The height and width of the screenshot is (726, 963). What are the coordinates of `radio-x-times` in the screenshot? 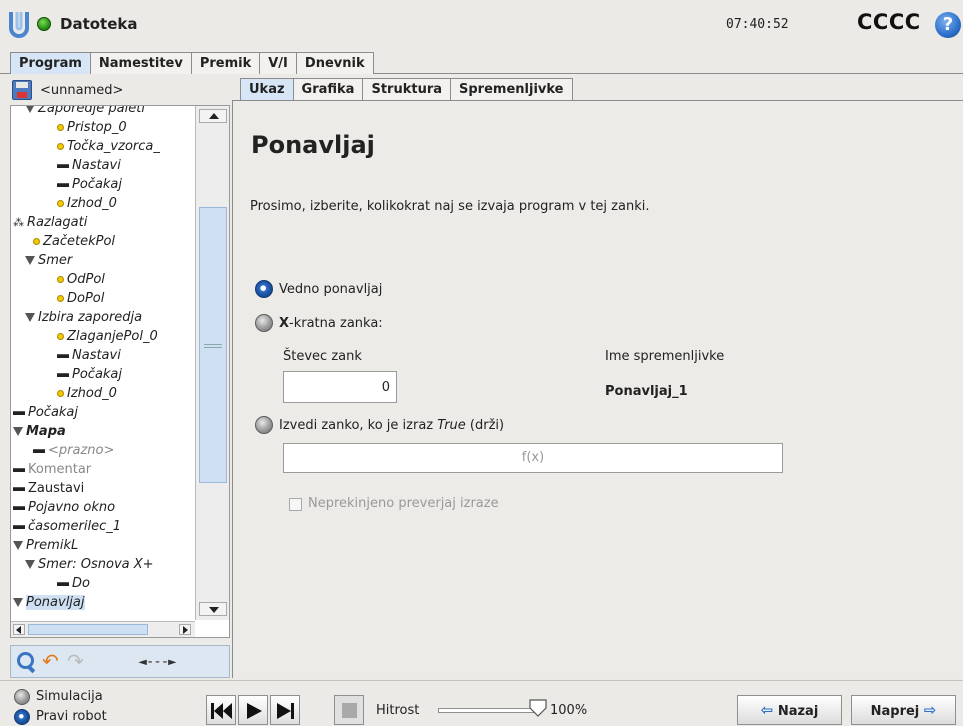 It's located at (264, 323).